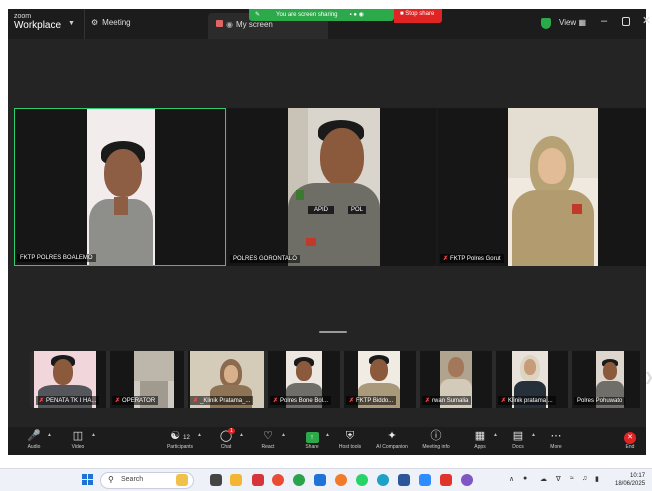 This screenshot has height=491, width=652. I want to click on participants-button: ☯ 12 Participants ▲, so click(180, 439).